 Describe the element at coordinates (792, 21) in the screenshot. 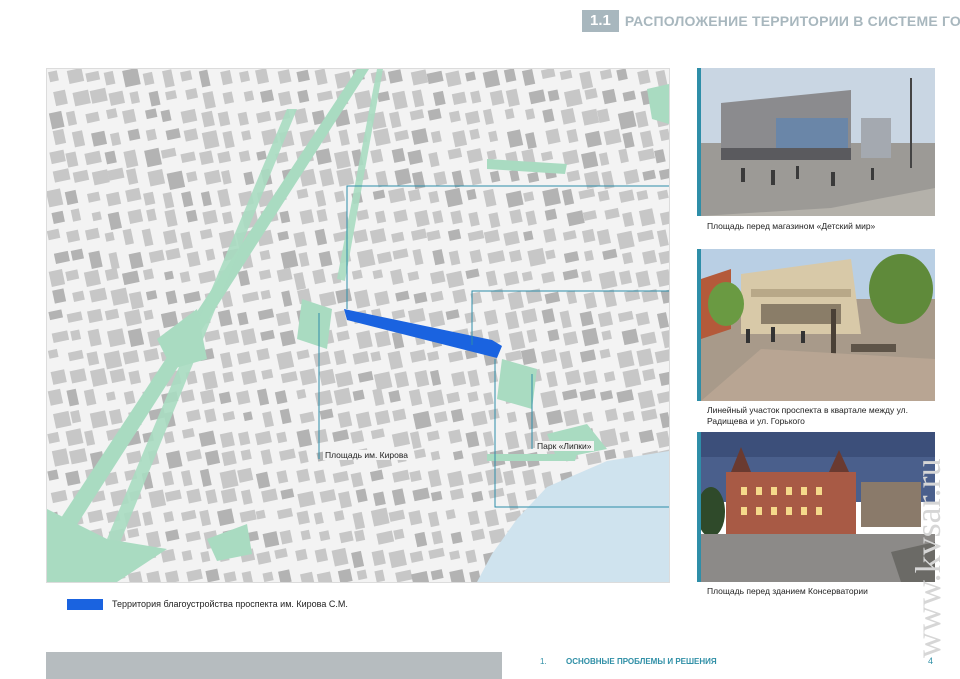

I see `section-title: РАСПОЛОЖЕНИЕ ТЕРРИТОРИИ В СИСТЕМЕ ГОРОДА` at that location.